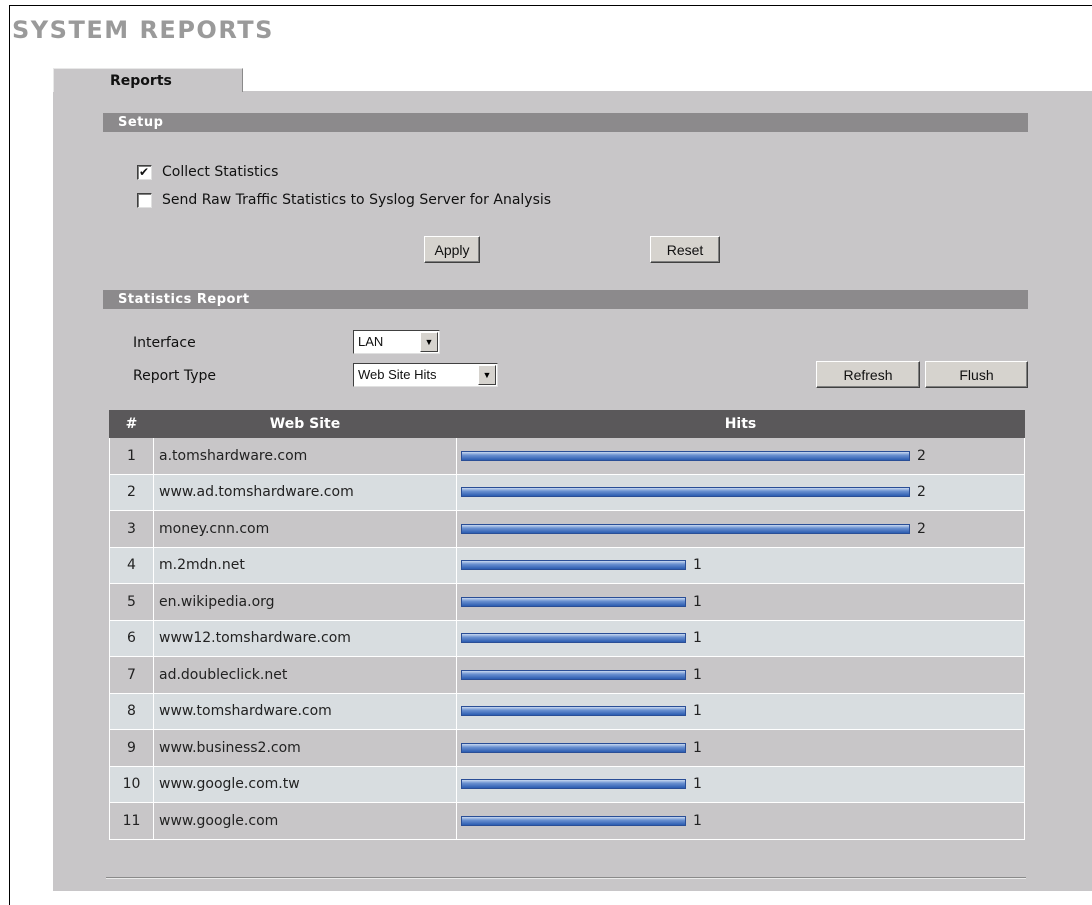 The width and height of the screenshot is (1092, 905). I want to click on interface-select-value: LAN, so click(371, 341).